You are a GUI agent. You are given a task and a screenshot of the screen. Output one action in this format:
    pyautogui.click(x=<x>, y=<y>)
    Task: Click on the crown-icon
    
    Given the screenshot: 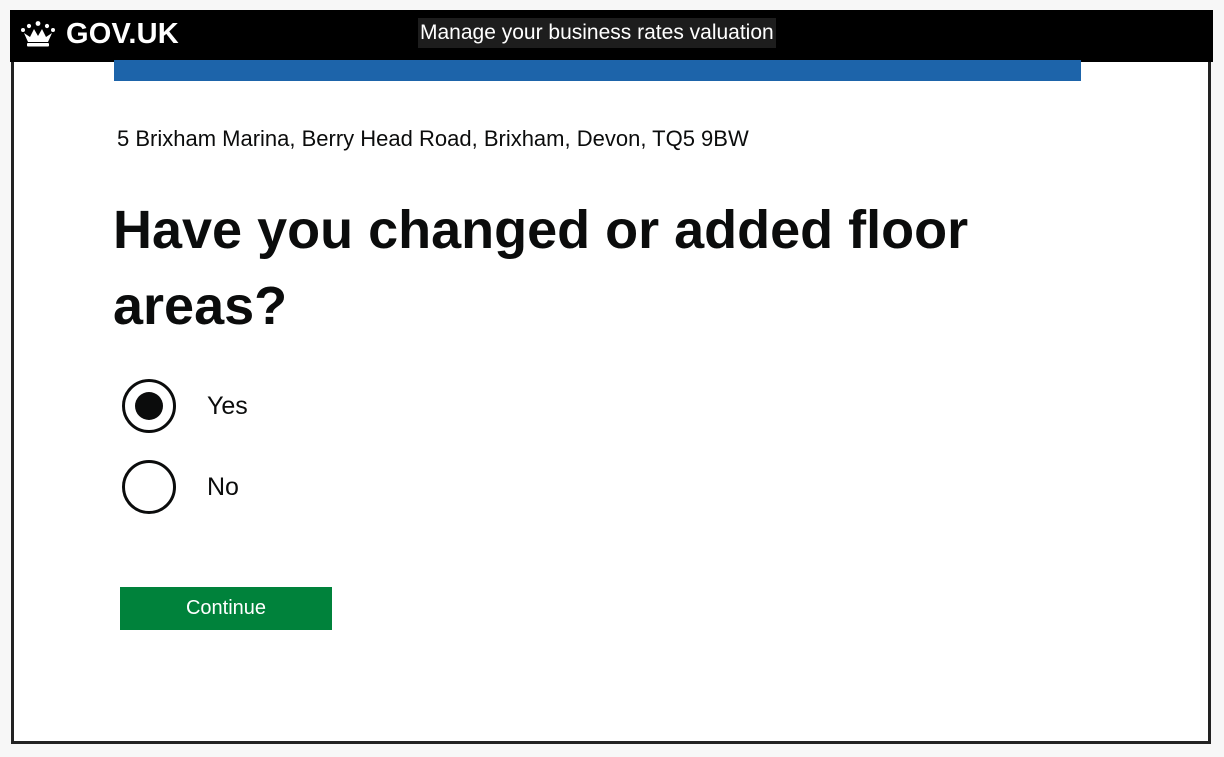 What is the action you would take?
    pyautogui.click(x=38, y=34)
    